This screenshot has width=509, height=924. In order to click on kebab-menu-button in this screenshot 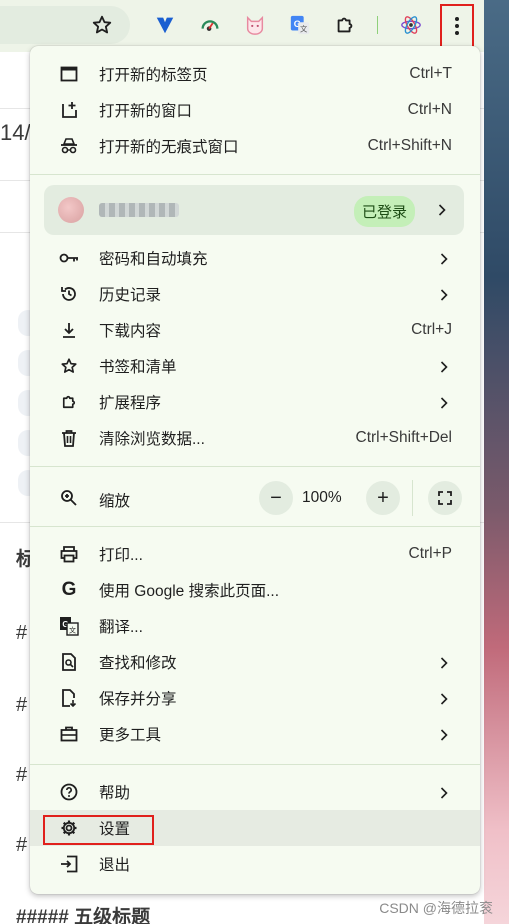, I will do `click(457, 26)`.